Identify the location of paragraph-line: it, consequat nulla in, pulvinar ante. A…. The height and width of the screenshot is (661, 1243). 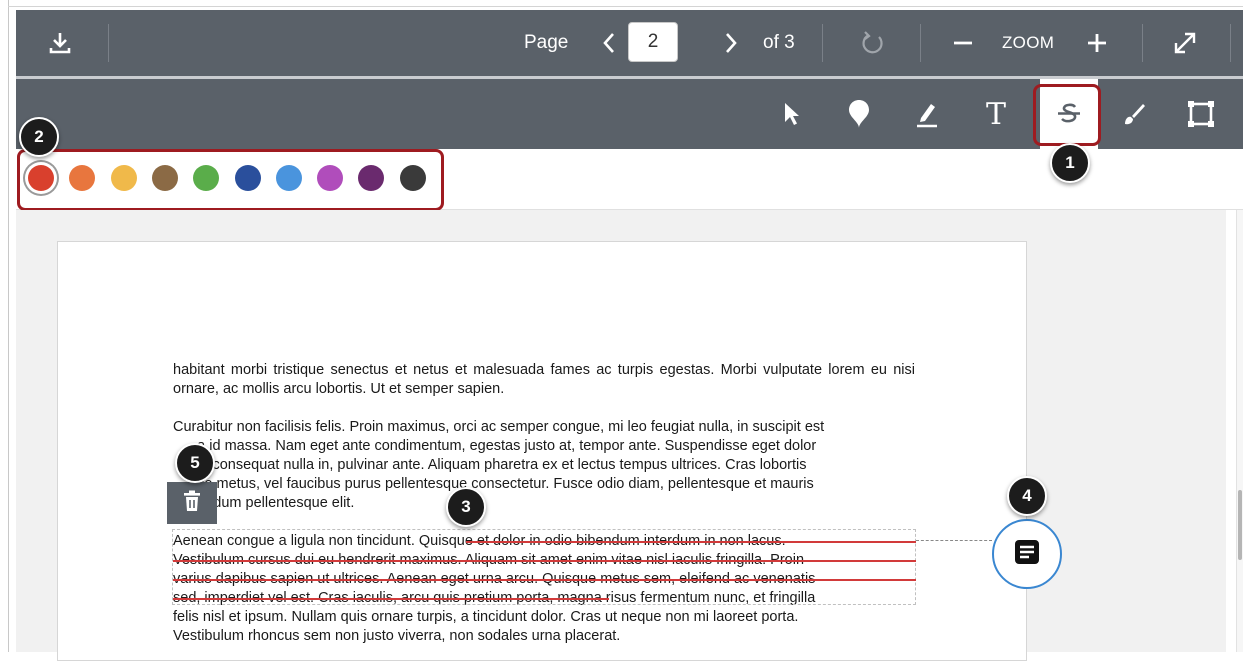
(490, 465).